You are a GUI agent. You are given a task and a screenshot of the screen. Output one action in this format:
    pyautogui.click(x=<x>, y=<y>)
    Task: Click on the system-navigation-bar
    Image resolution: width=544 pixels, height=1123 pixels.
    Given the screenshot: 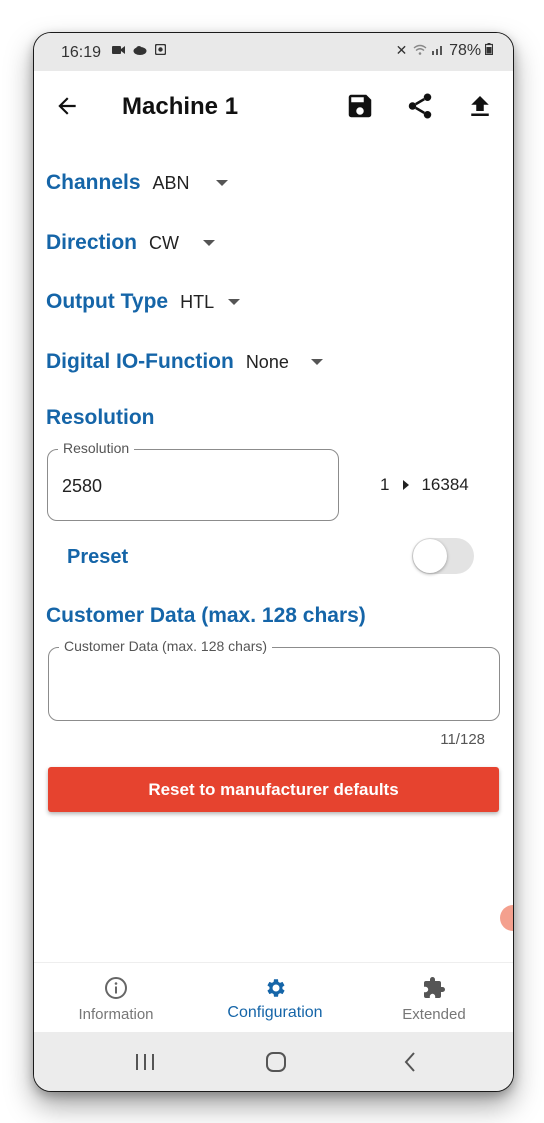 What is the action you would take?
    pyautogui.click(x=273, y=1061)
    